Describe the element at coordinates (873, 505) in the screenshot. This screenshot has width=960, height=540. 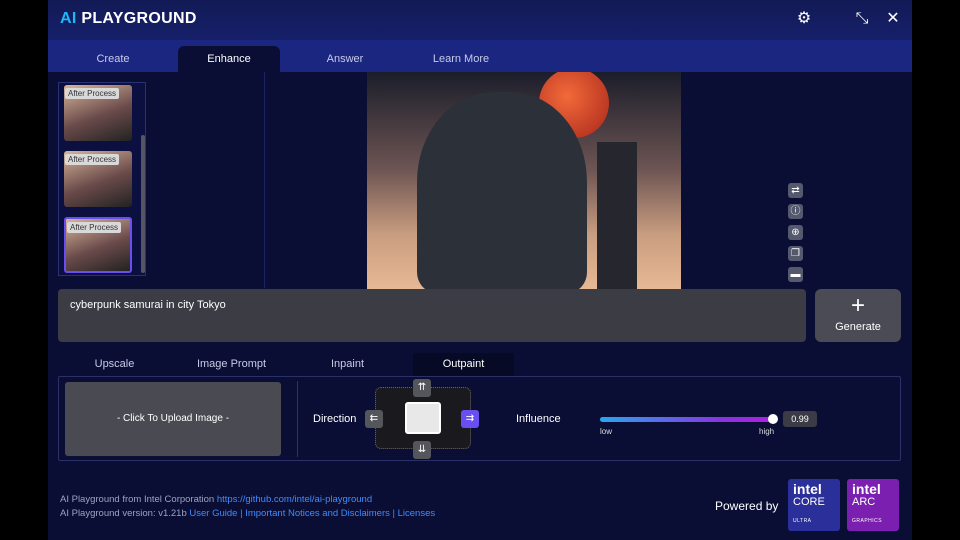
I see `intel-arc-graphics-logo: intel ARC GRAPHICS` at that location.